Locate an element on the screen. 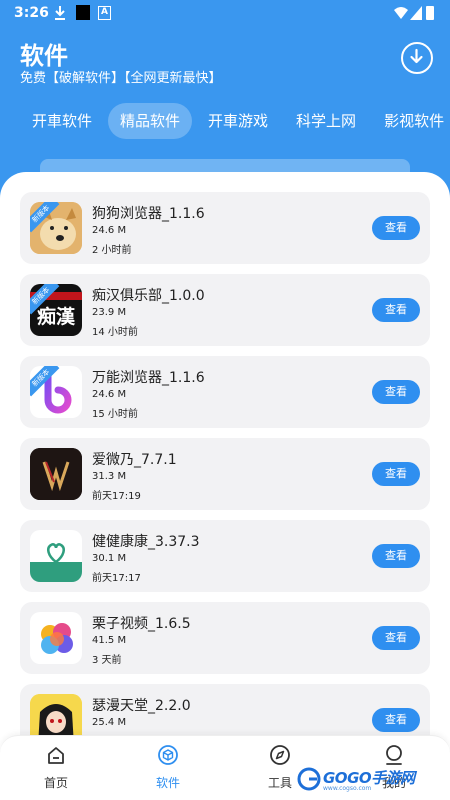  list-item: 新版本 万能浏览器_1.1.6 24.6 M 15 小时前 查看 is located at coordinates (225, 392).